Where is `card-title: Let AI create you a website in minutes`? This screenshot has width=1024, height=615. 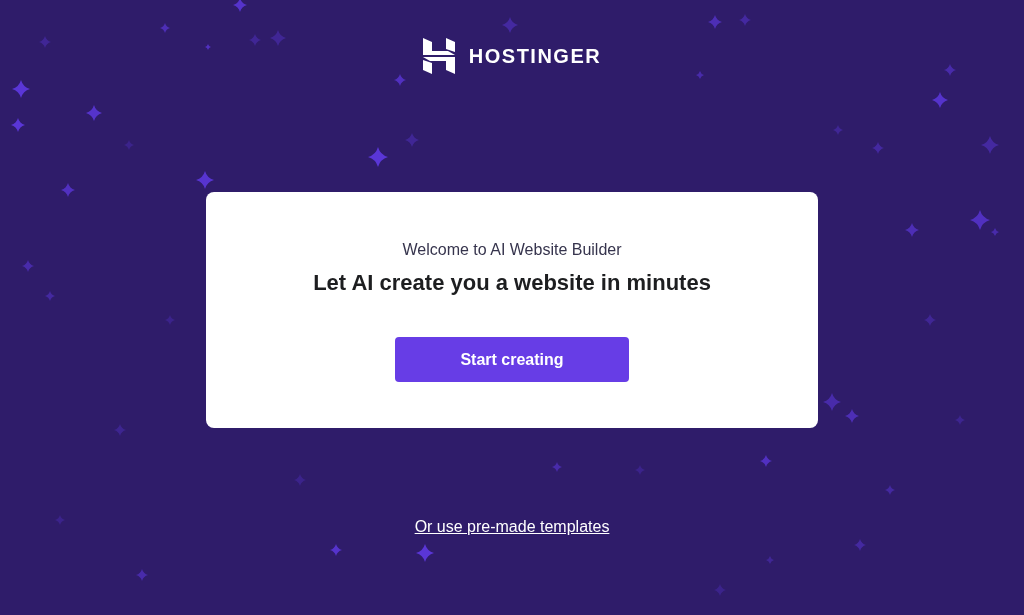
card-title: Let AI create you a website in minutes is located at coordinates (512, 283).